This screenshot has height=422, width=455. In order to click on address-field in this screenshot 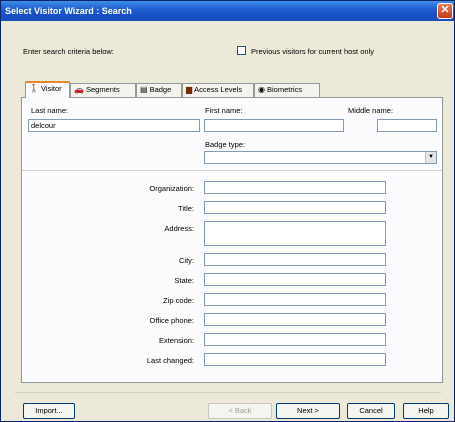, I will do `click(295, 233)`.